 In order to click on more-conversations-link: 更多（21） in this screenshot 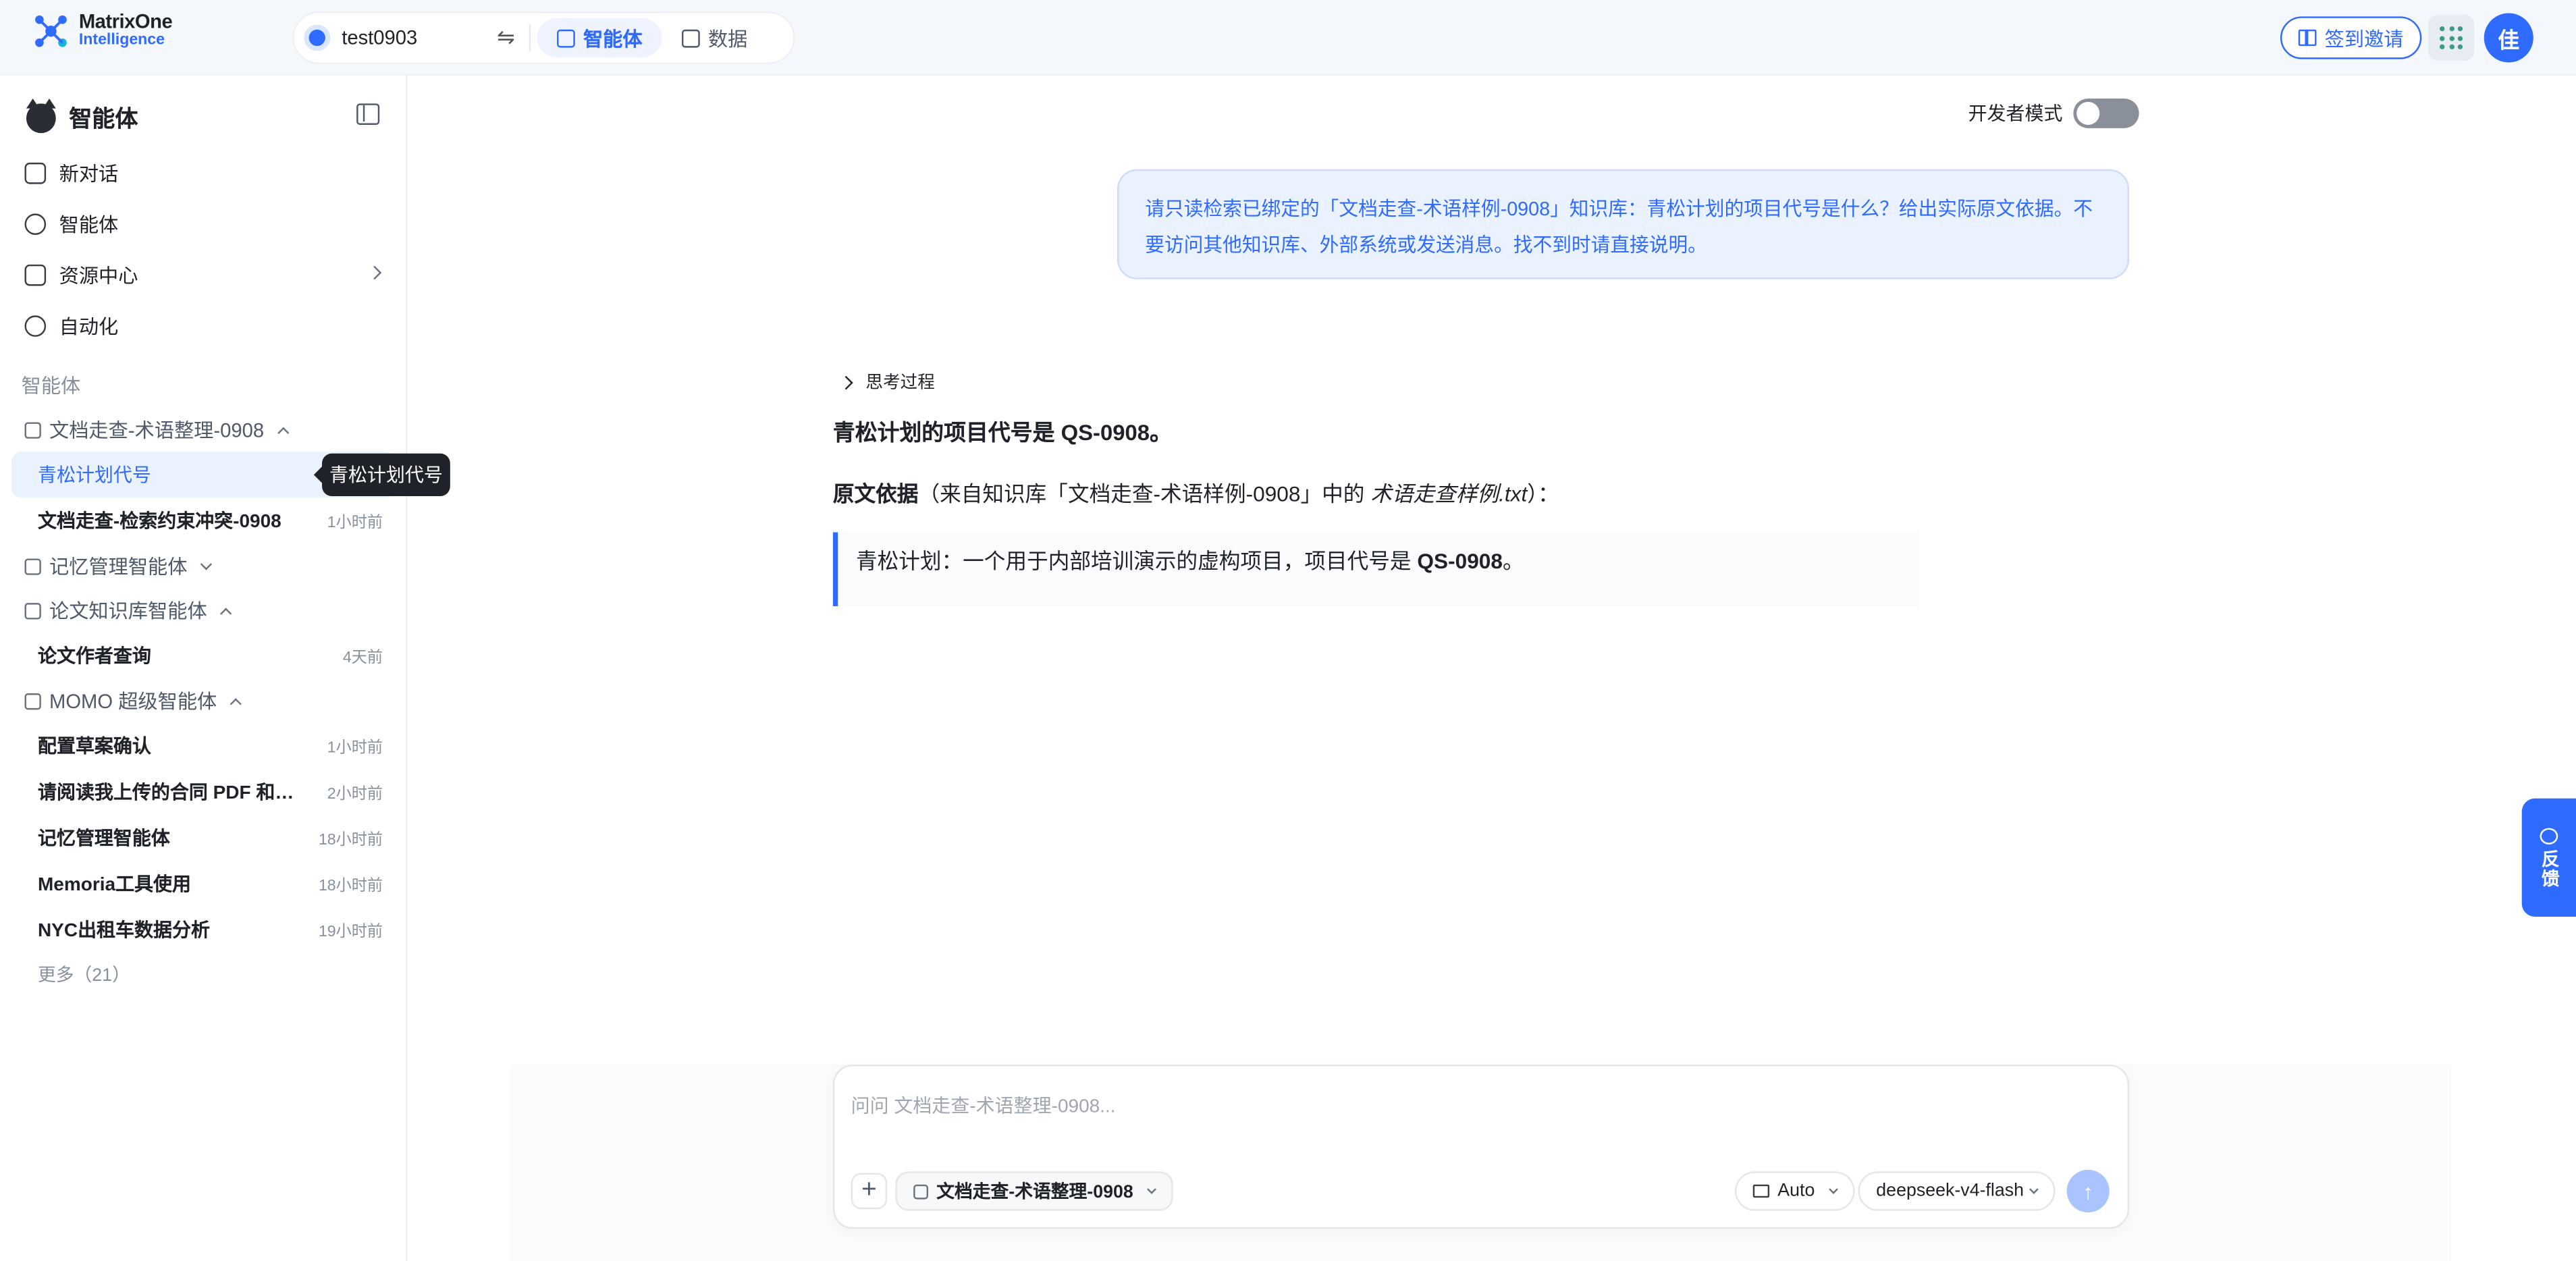, I will do `click(204, 975)`.